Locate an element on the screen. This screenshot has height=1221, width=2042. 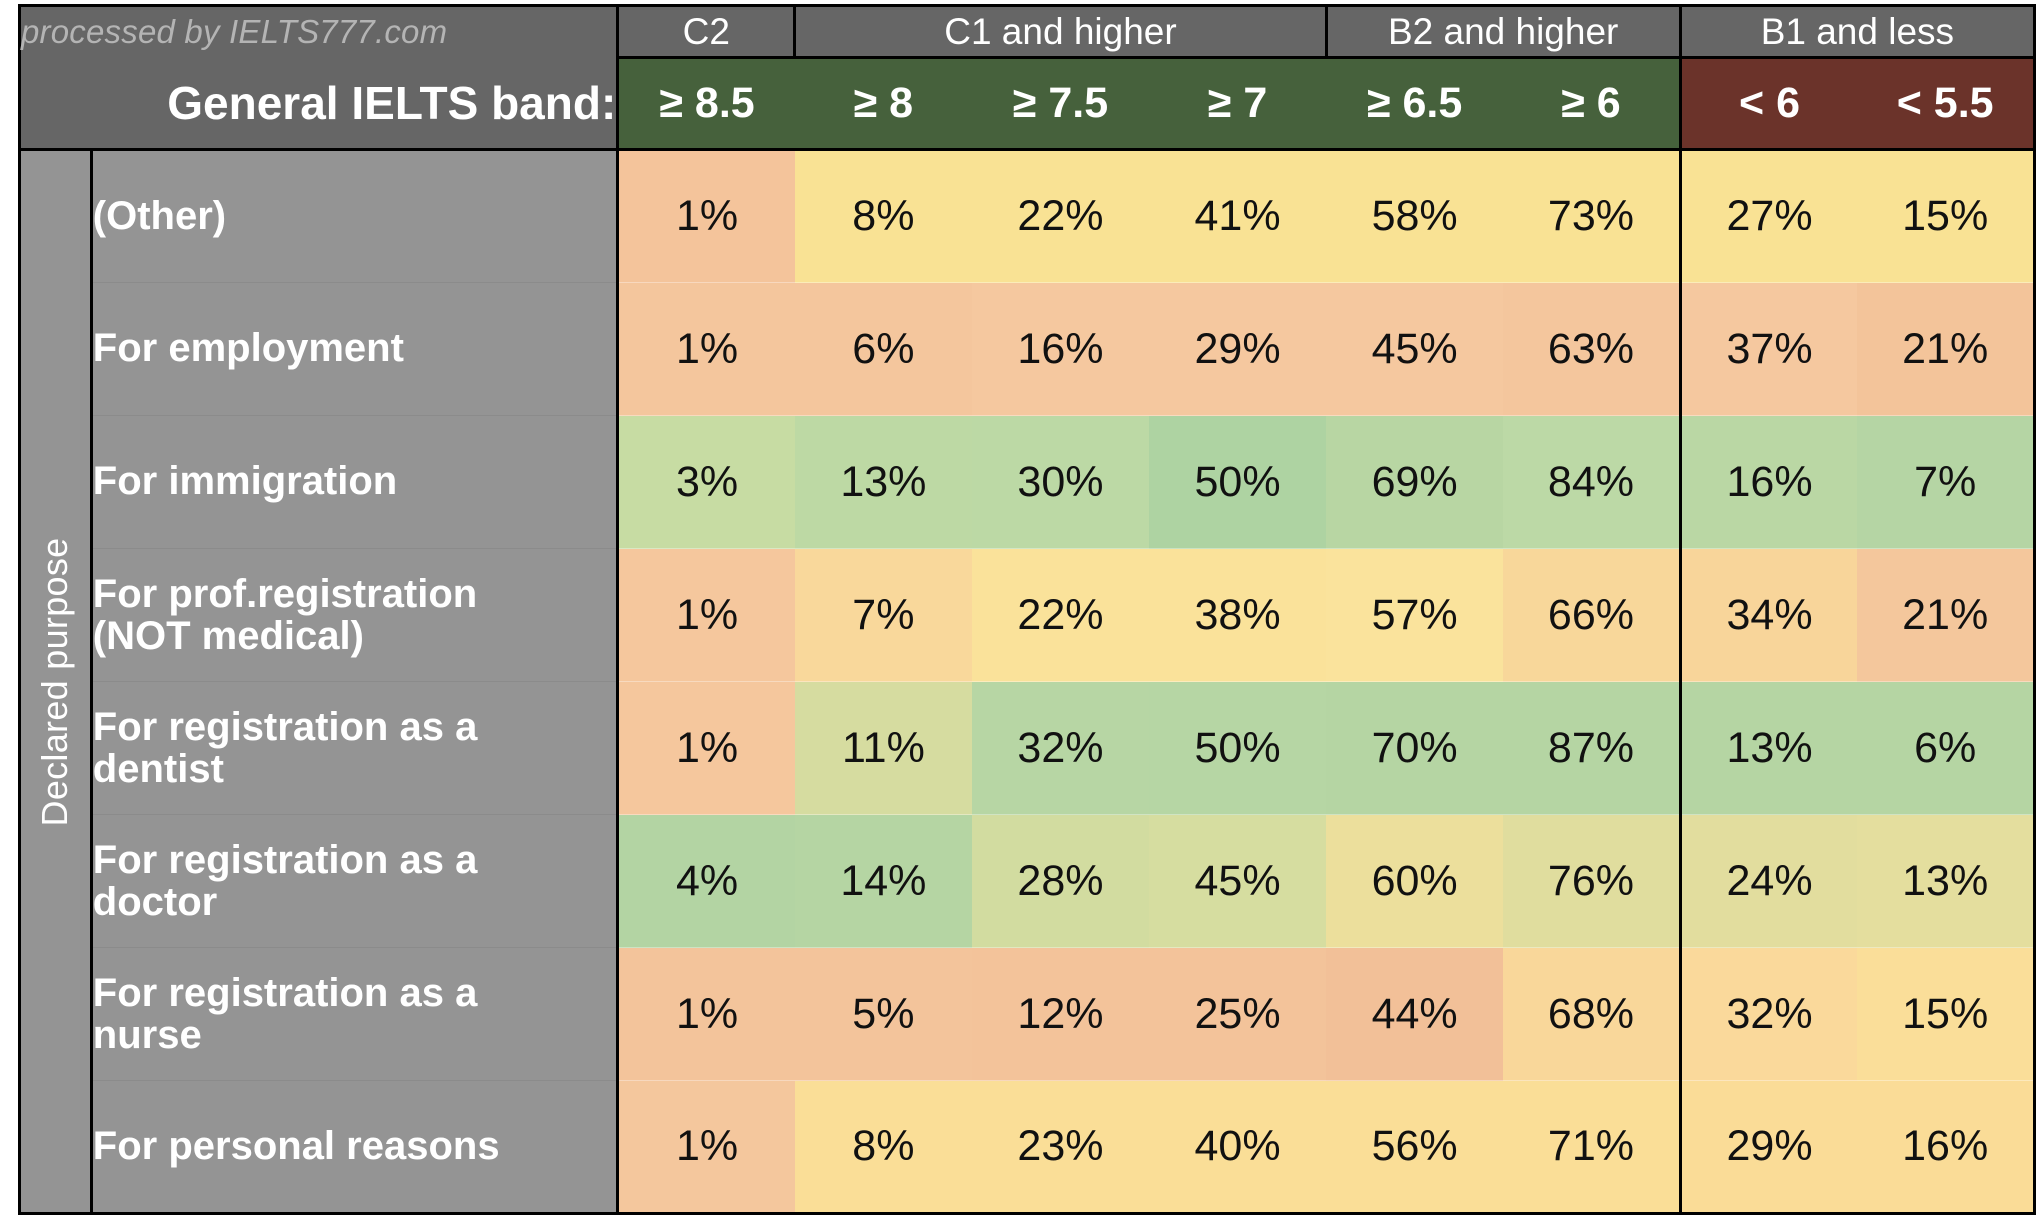
table-row: For employment 1% 6% 16% 29% 45% 63% 37% 21% is located at coordinates (1028, 349).